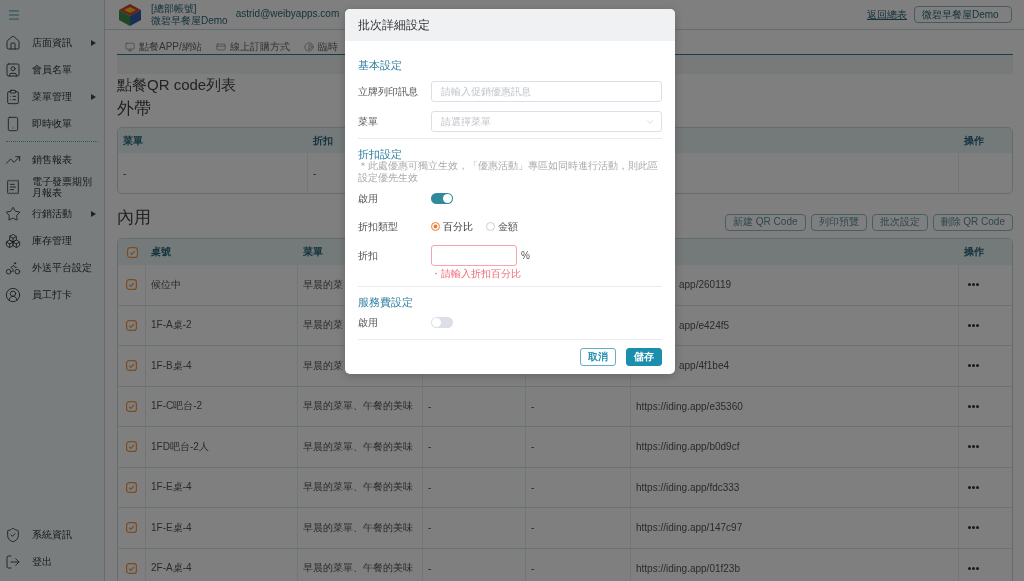  What do you see at coordinates (688, 447) in the screenshot?
I see `table-cell: https://iding.app/b0d9cf` at bounding box center [688, 447].